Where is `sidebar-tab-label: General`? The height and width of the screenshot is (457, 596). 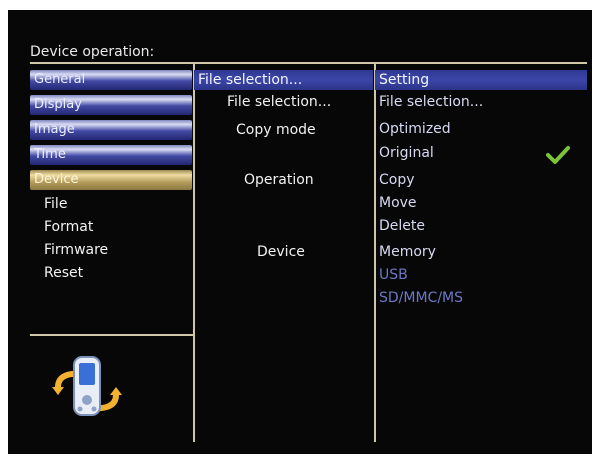 sidebar-tab-label: General is located at coordinates (60, 79).